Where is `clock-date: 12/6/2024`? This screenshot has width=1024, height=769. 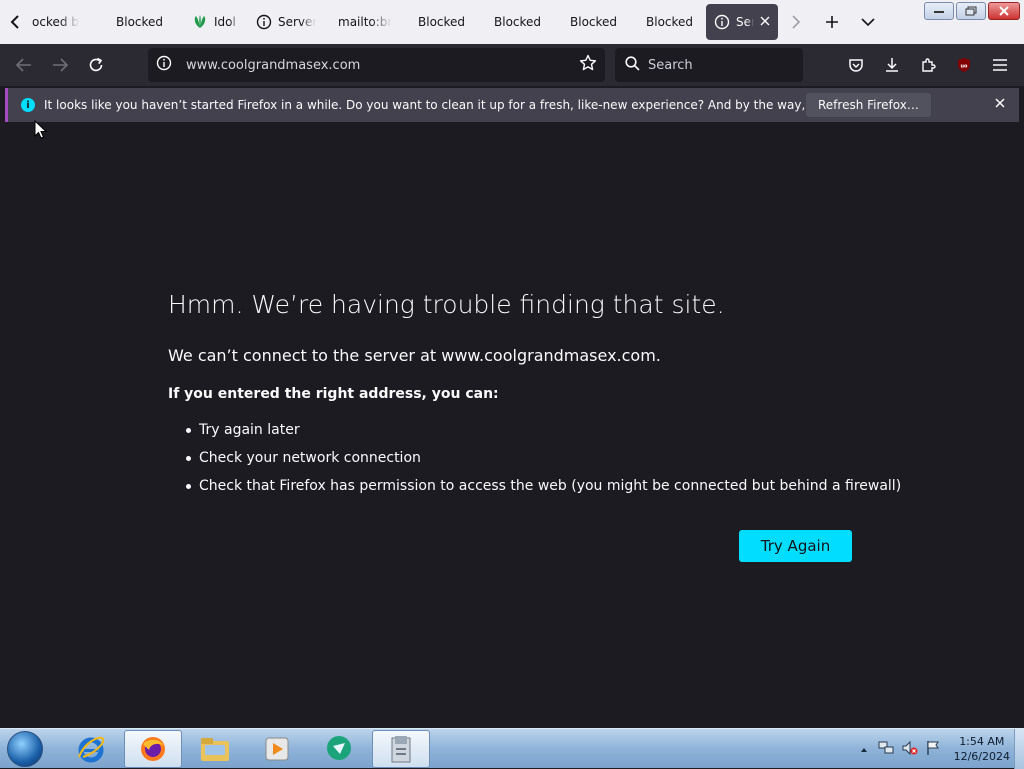
clock-date: 12/6/2024 is located at coordinates (981, 756).